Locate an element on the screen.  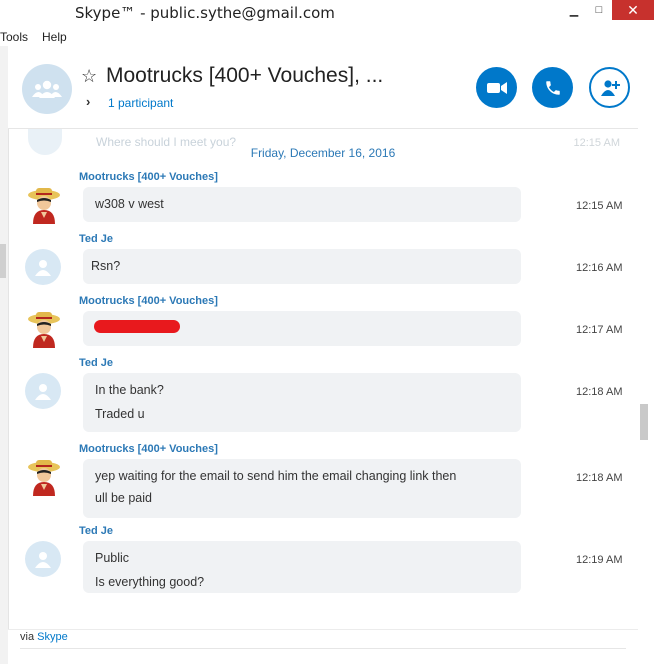
audio-call-button is located at coordinates (552, 87).